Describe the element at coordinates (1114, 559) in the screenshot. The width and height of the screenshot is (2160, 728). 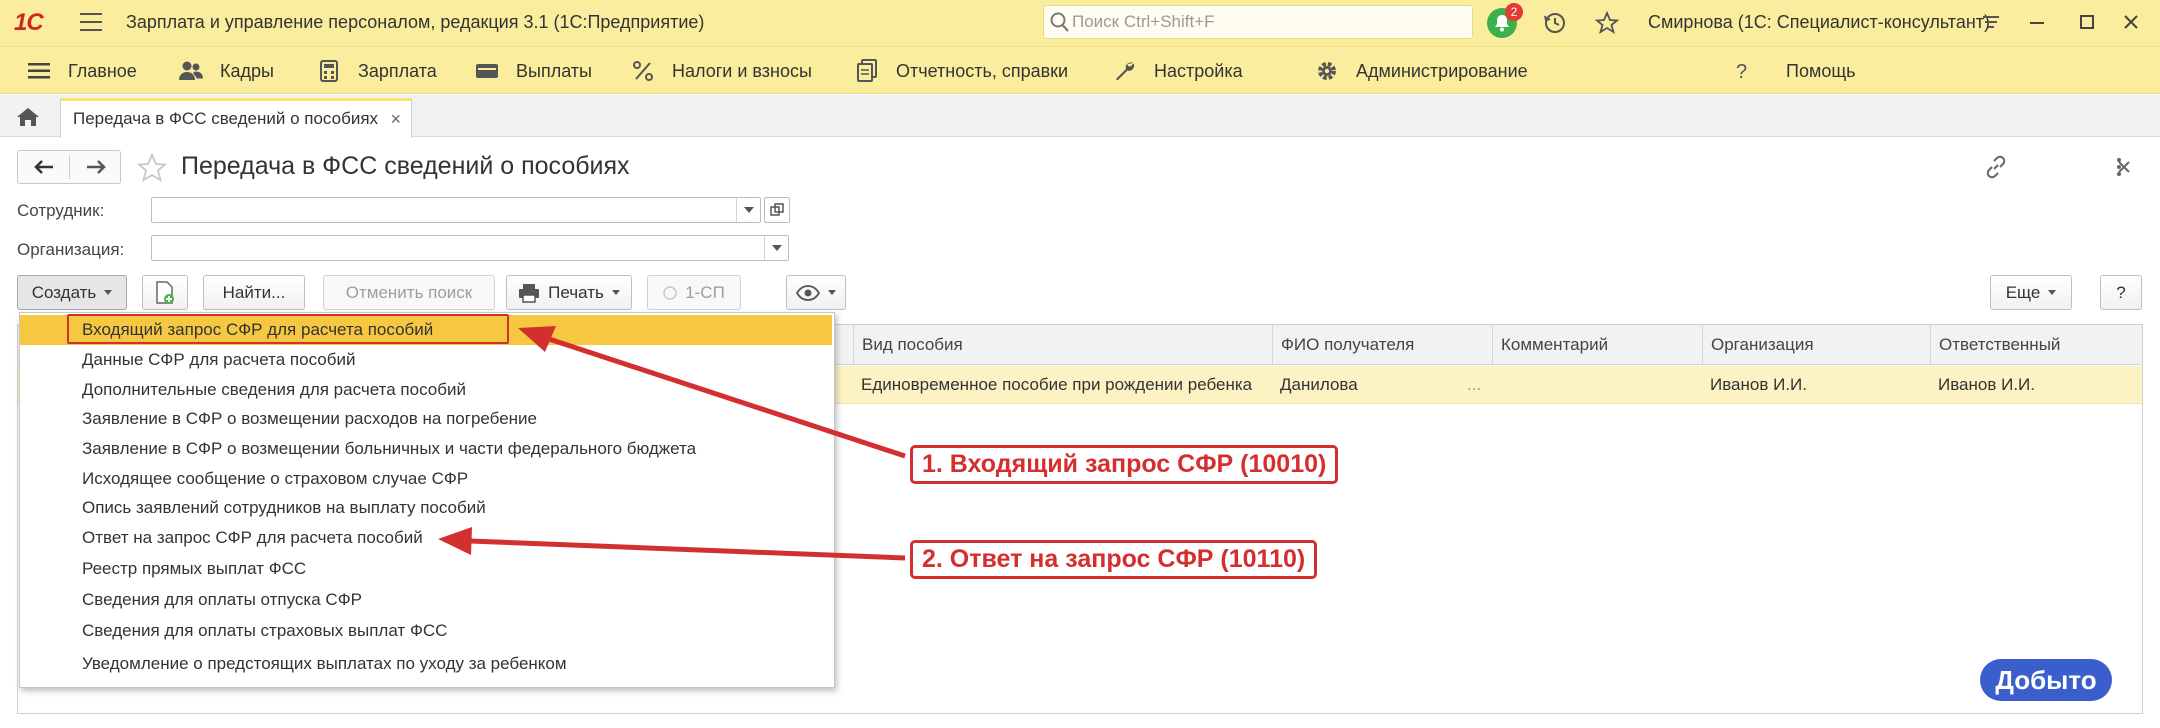
I see `callout-response: 2. Ответ на запрос СФР (10110)` at that location.